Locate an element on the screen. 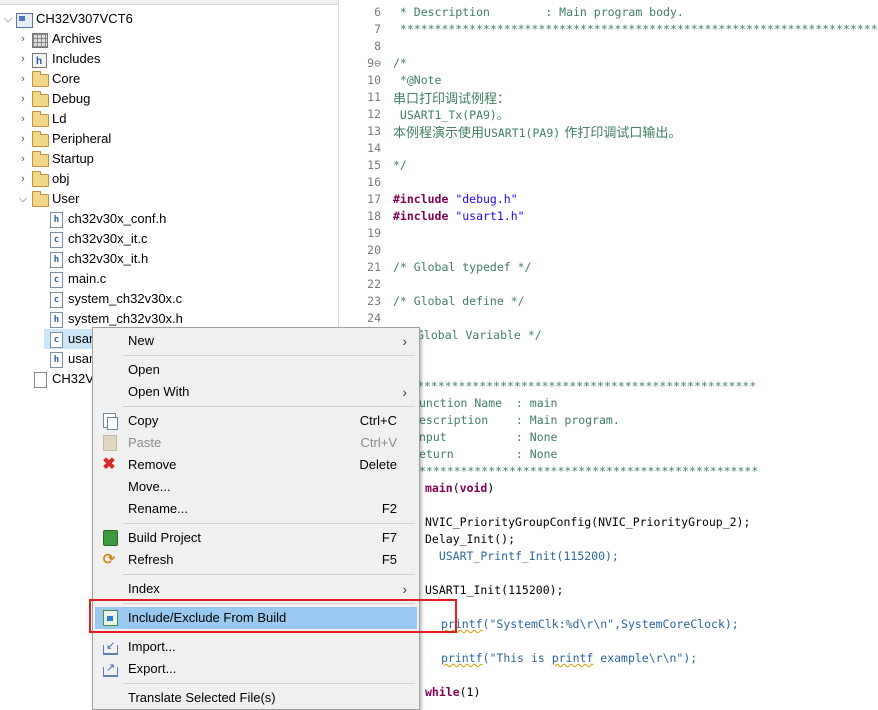  line-number: 7 is located at coordinates (377, 29).